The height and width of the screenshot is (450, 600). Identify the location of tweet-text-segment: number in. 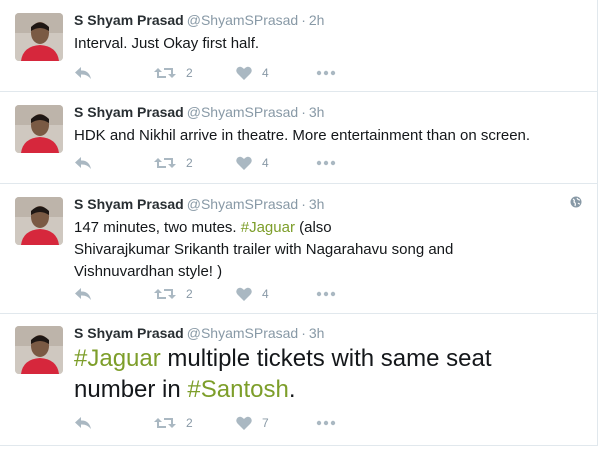
(131, 389).